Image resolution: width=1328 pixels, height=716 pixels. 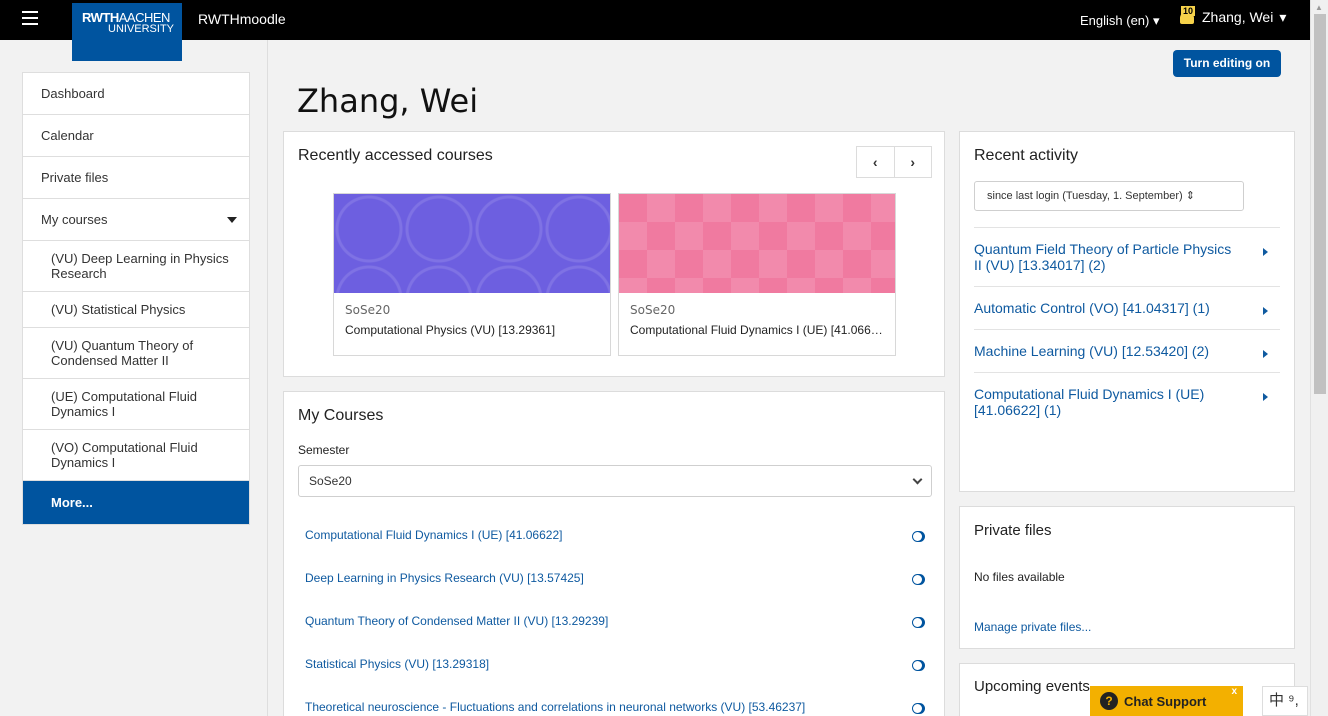 I want to click on logo-text-university: UNIVERSITY, so click(x=141, y=29).